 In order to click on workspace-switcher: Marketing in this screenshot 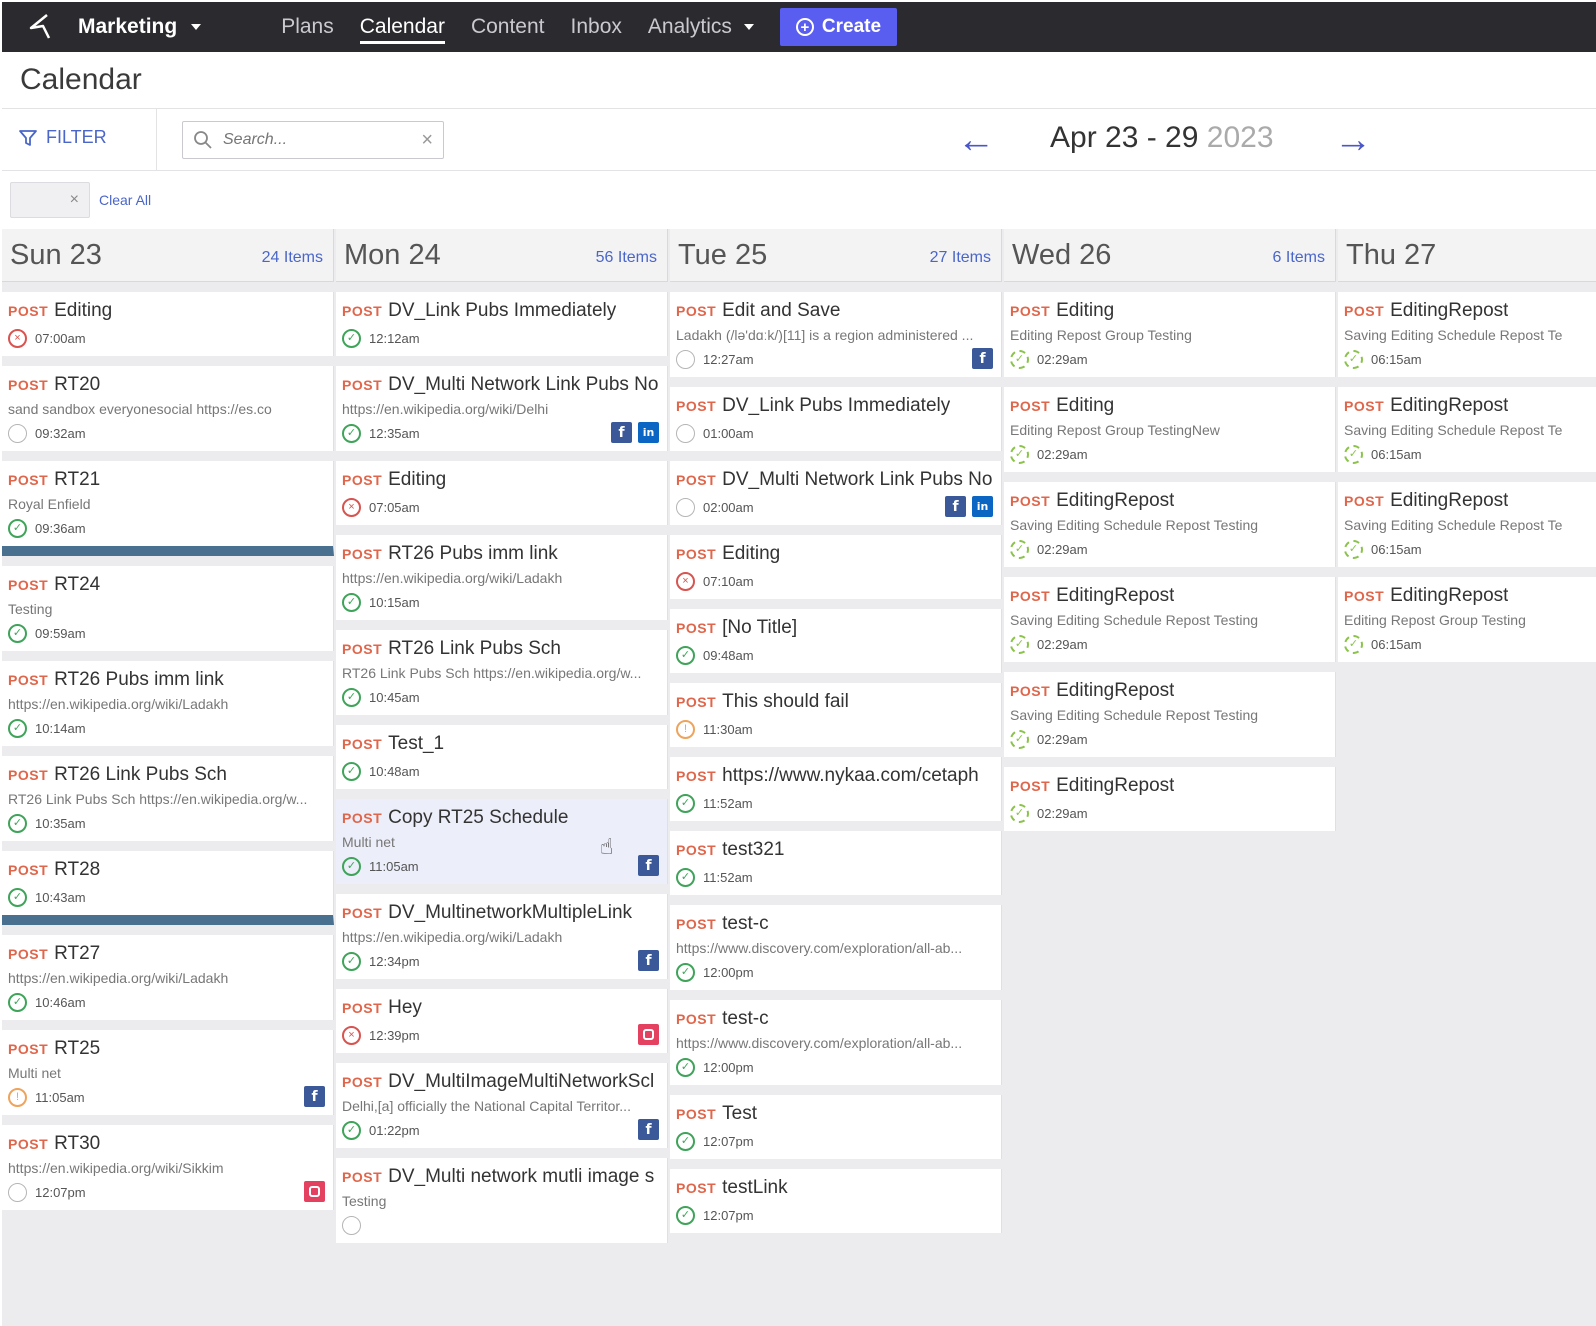, I will do `click(140, 27)`.